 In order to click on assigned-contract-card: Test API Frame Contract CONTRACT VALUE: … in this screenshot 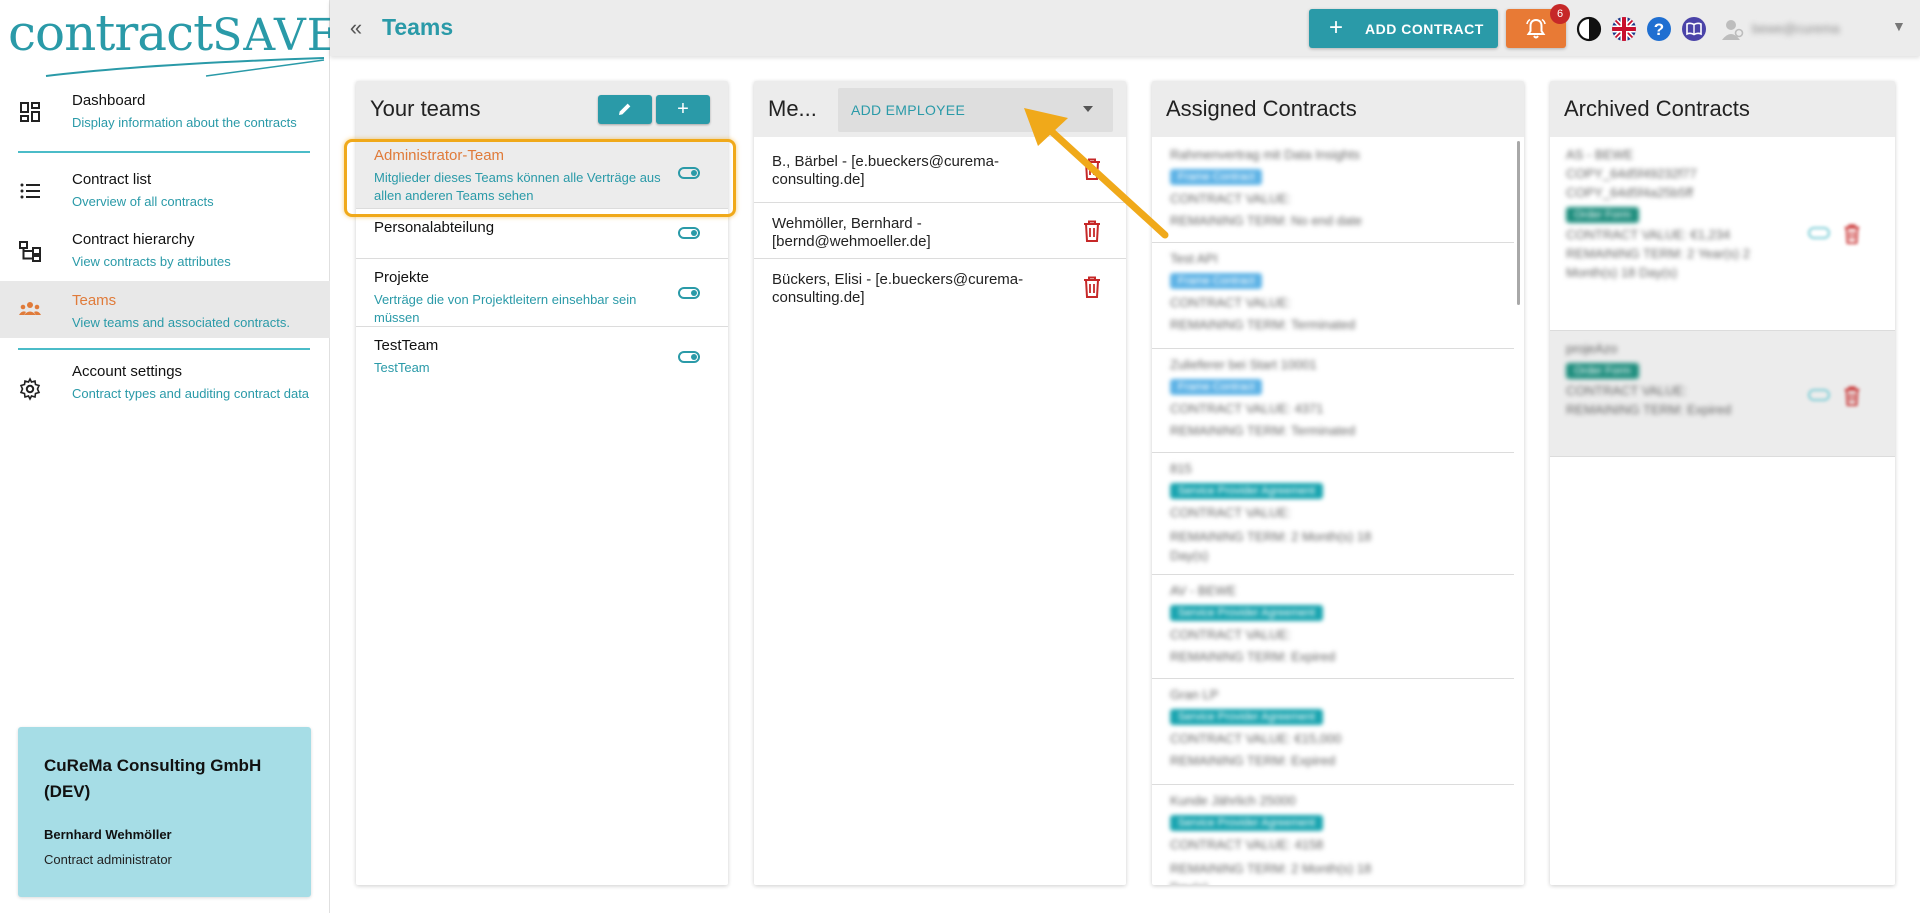, I will do `click(1333, 296)`.